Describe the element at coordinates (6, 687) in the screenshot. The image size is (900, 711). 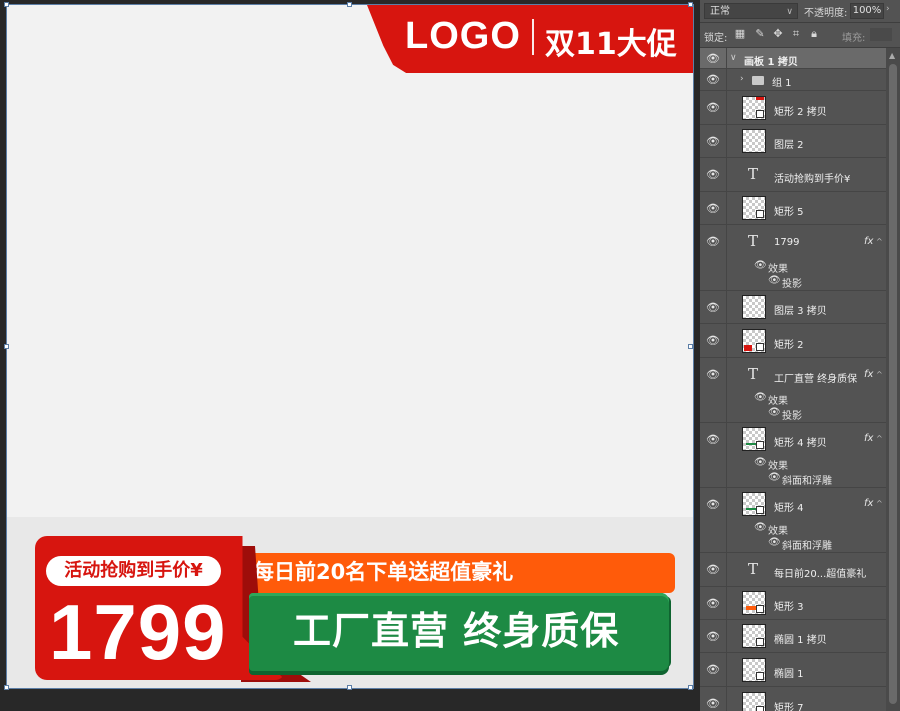
I see `transform-handle-bottom-left` at that location.